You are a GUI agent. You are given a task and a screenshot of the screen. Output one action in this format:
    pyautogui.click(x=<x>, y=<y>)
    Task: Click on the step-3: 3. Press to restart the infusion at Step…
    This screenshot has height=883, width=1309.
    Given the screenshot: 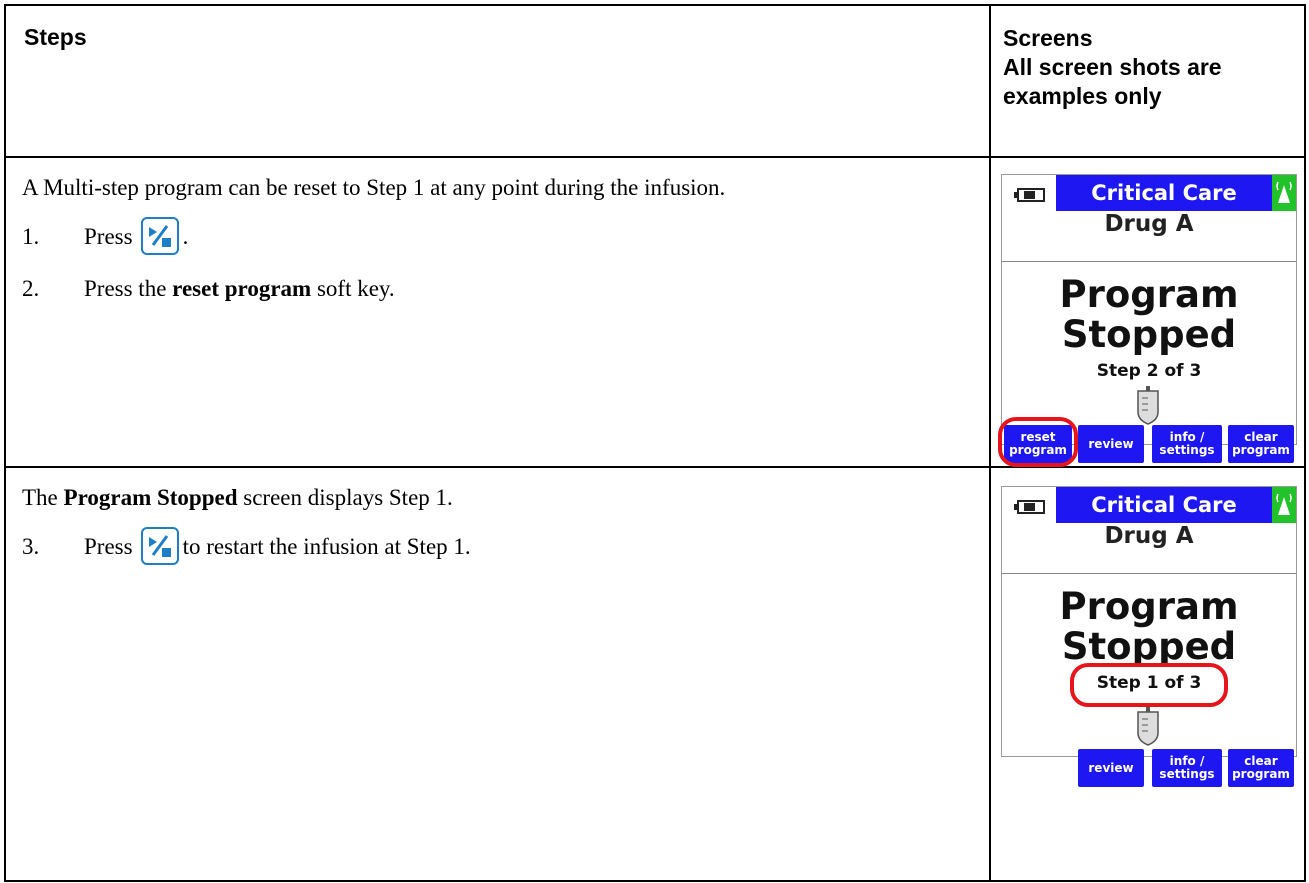 What is the action you would take?
    pyautogui.click(x=496, y=546)
    